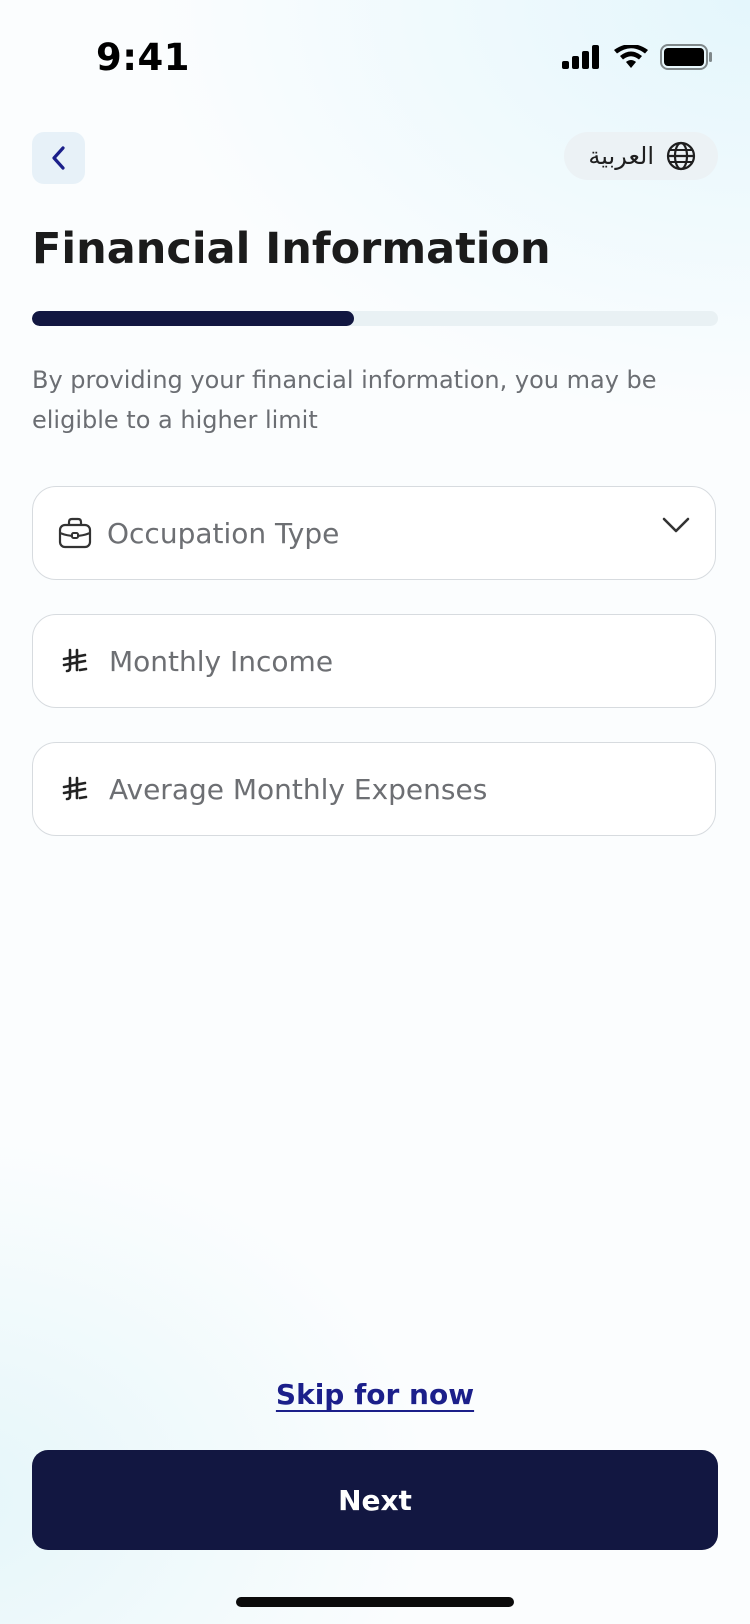 The height and width of the screenshot is (1624, 750). I want to click on monthly-income-field, so click(374, 661).